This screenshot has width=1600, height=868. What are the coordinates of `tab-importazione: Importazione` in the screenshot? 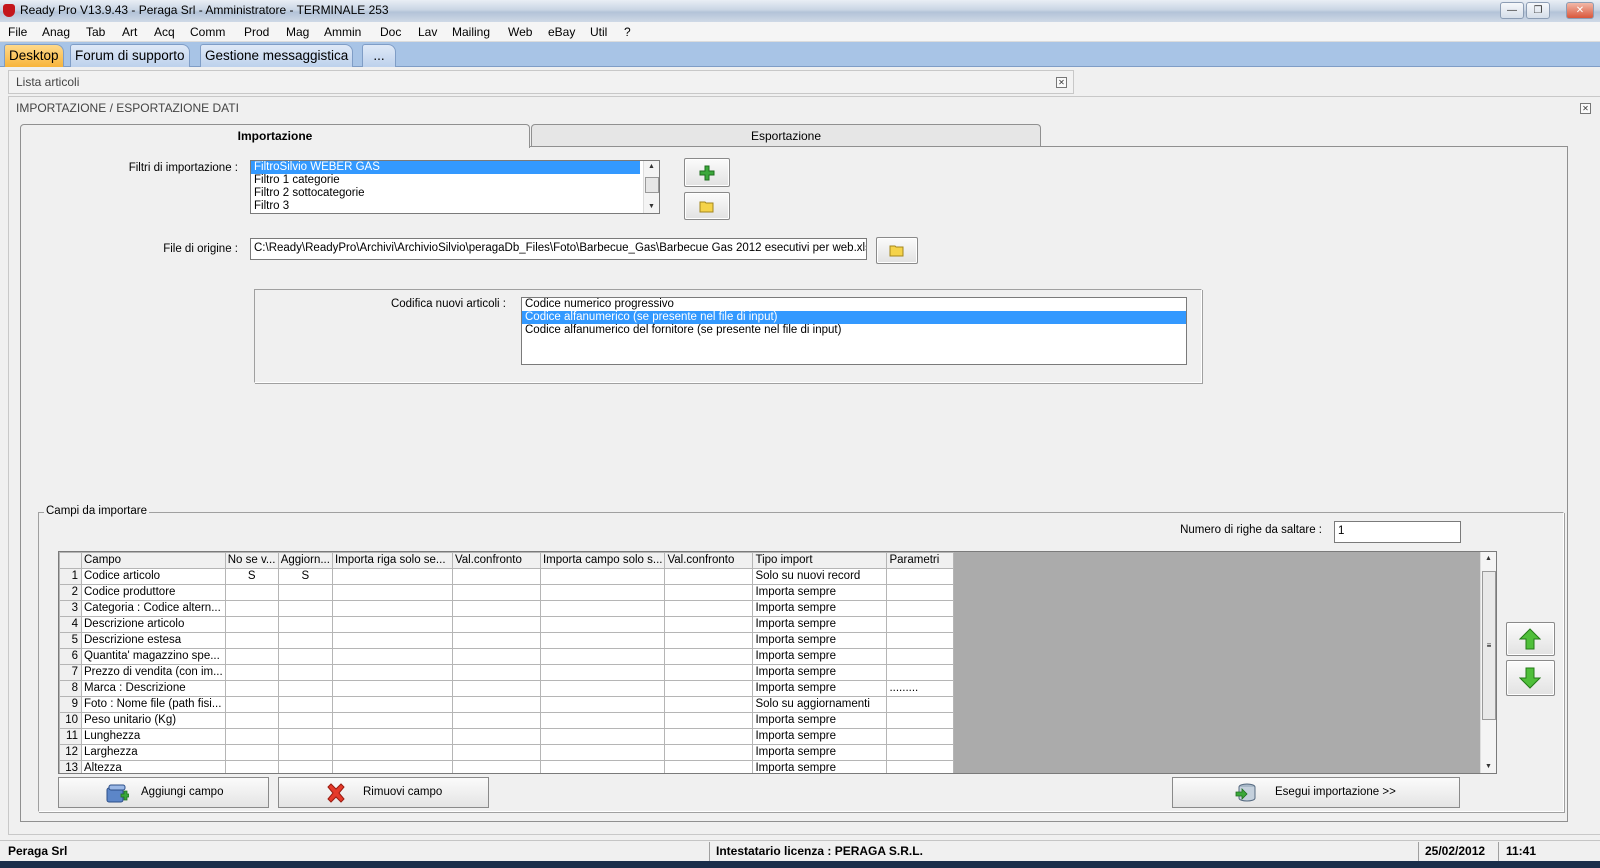 It's located at (275, 136).